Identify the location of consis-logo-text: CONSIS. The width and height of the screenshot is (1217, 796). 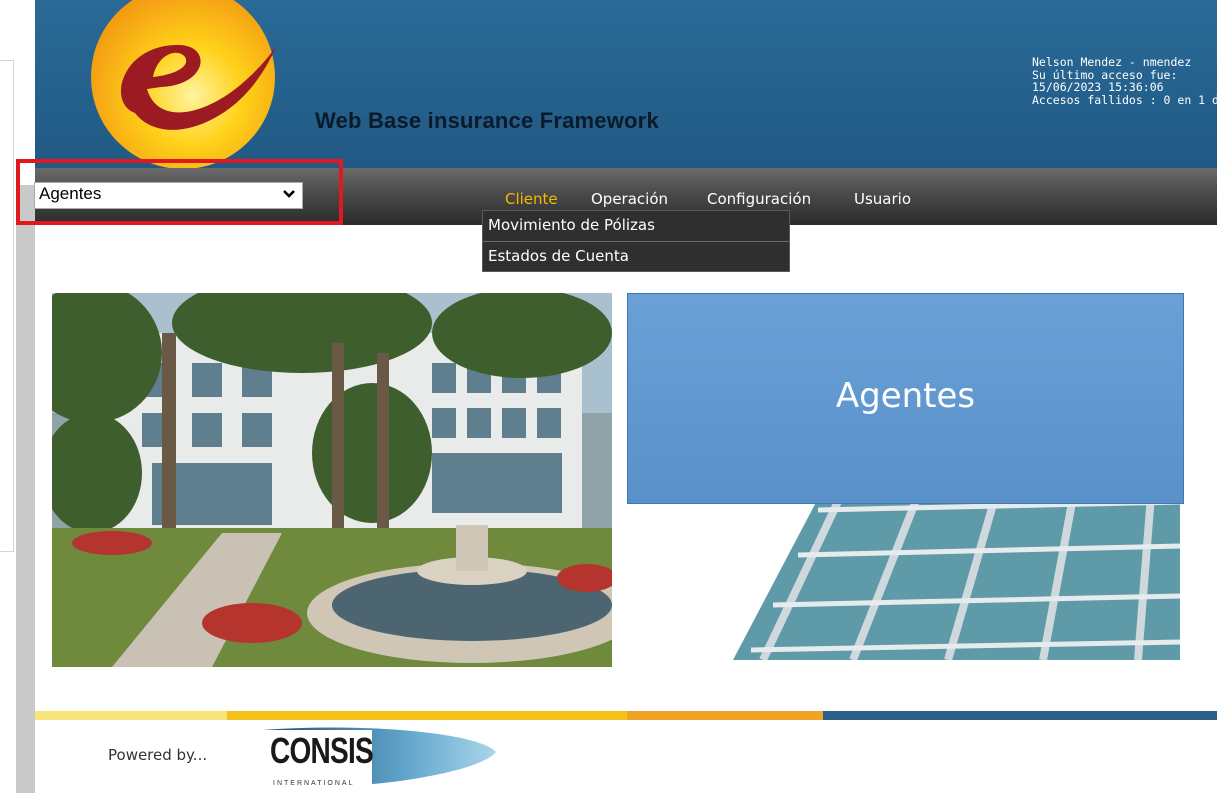
(322, 750).